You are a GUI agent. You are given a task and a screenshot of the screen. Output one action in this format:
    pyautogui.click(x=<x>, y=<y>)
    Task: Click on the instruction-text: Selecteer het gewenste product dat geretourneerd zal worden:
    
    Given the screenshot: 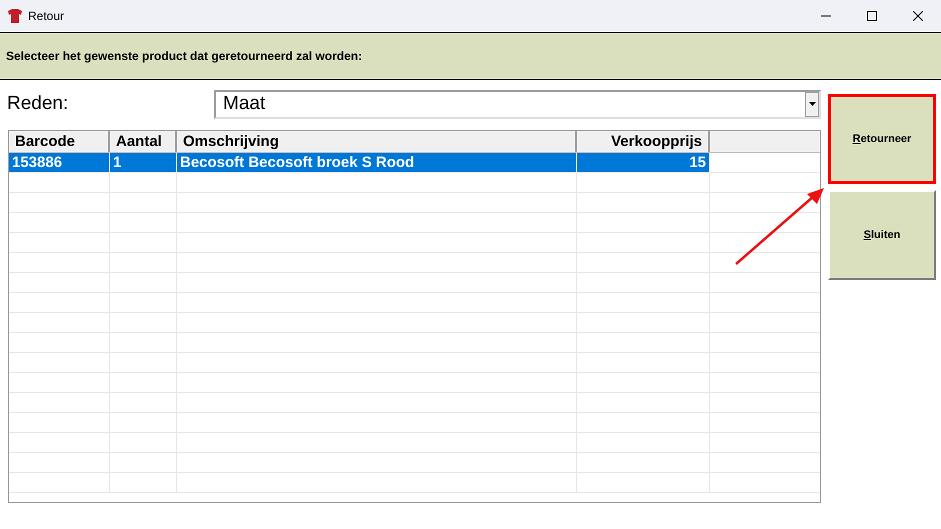 What is the action you would take?
    pyautogui.click(x=184, y=56)
    